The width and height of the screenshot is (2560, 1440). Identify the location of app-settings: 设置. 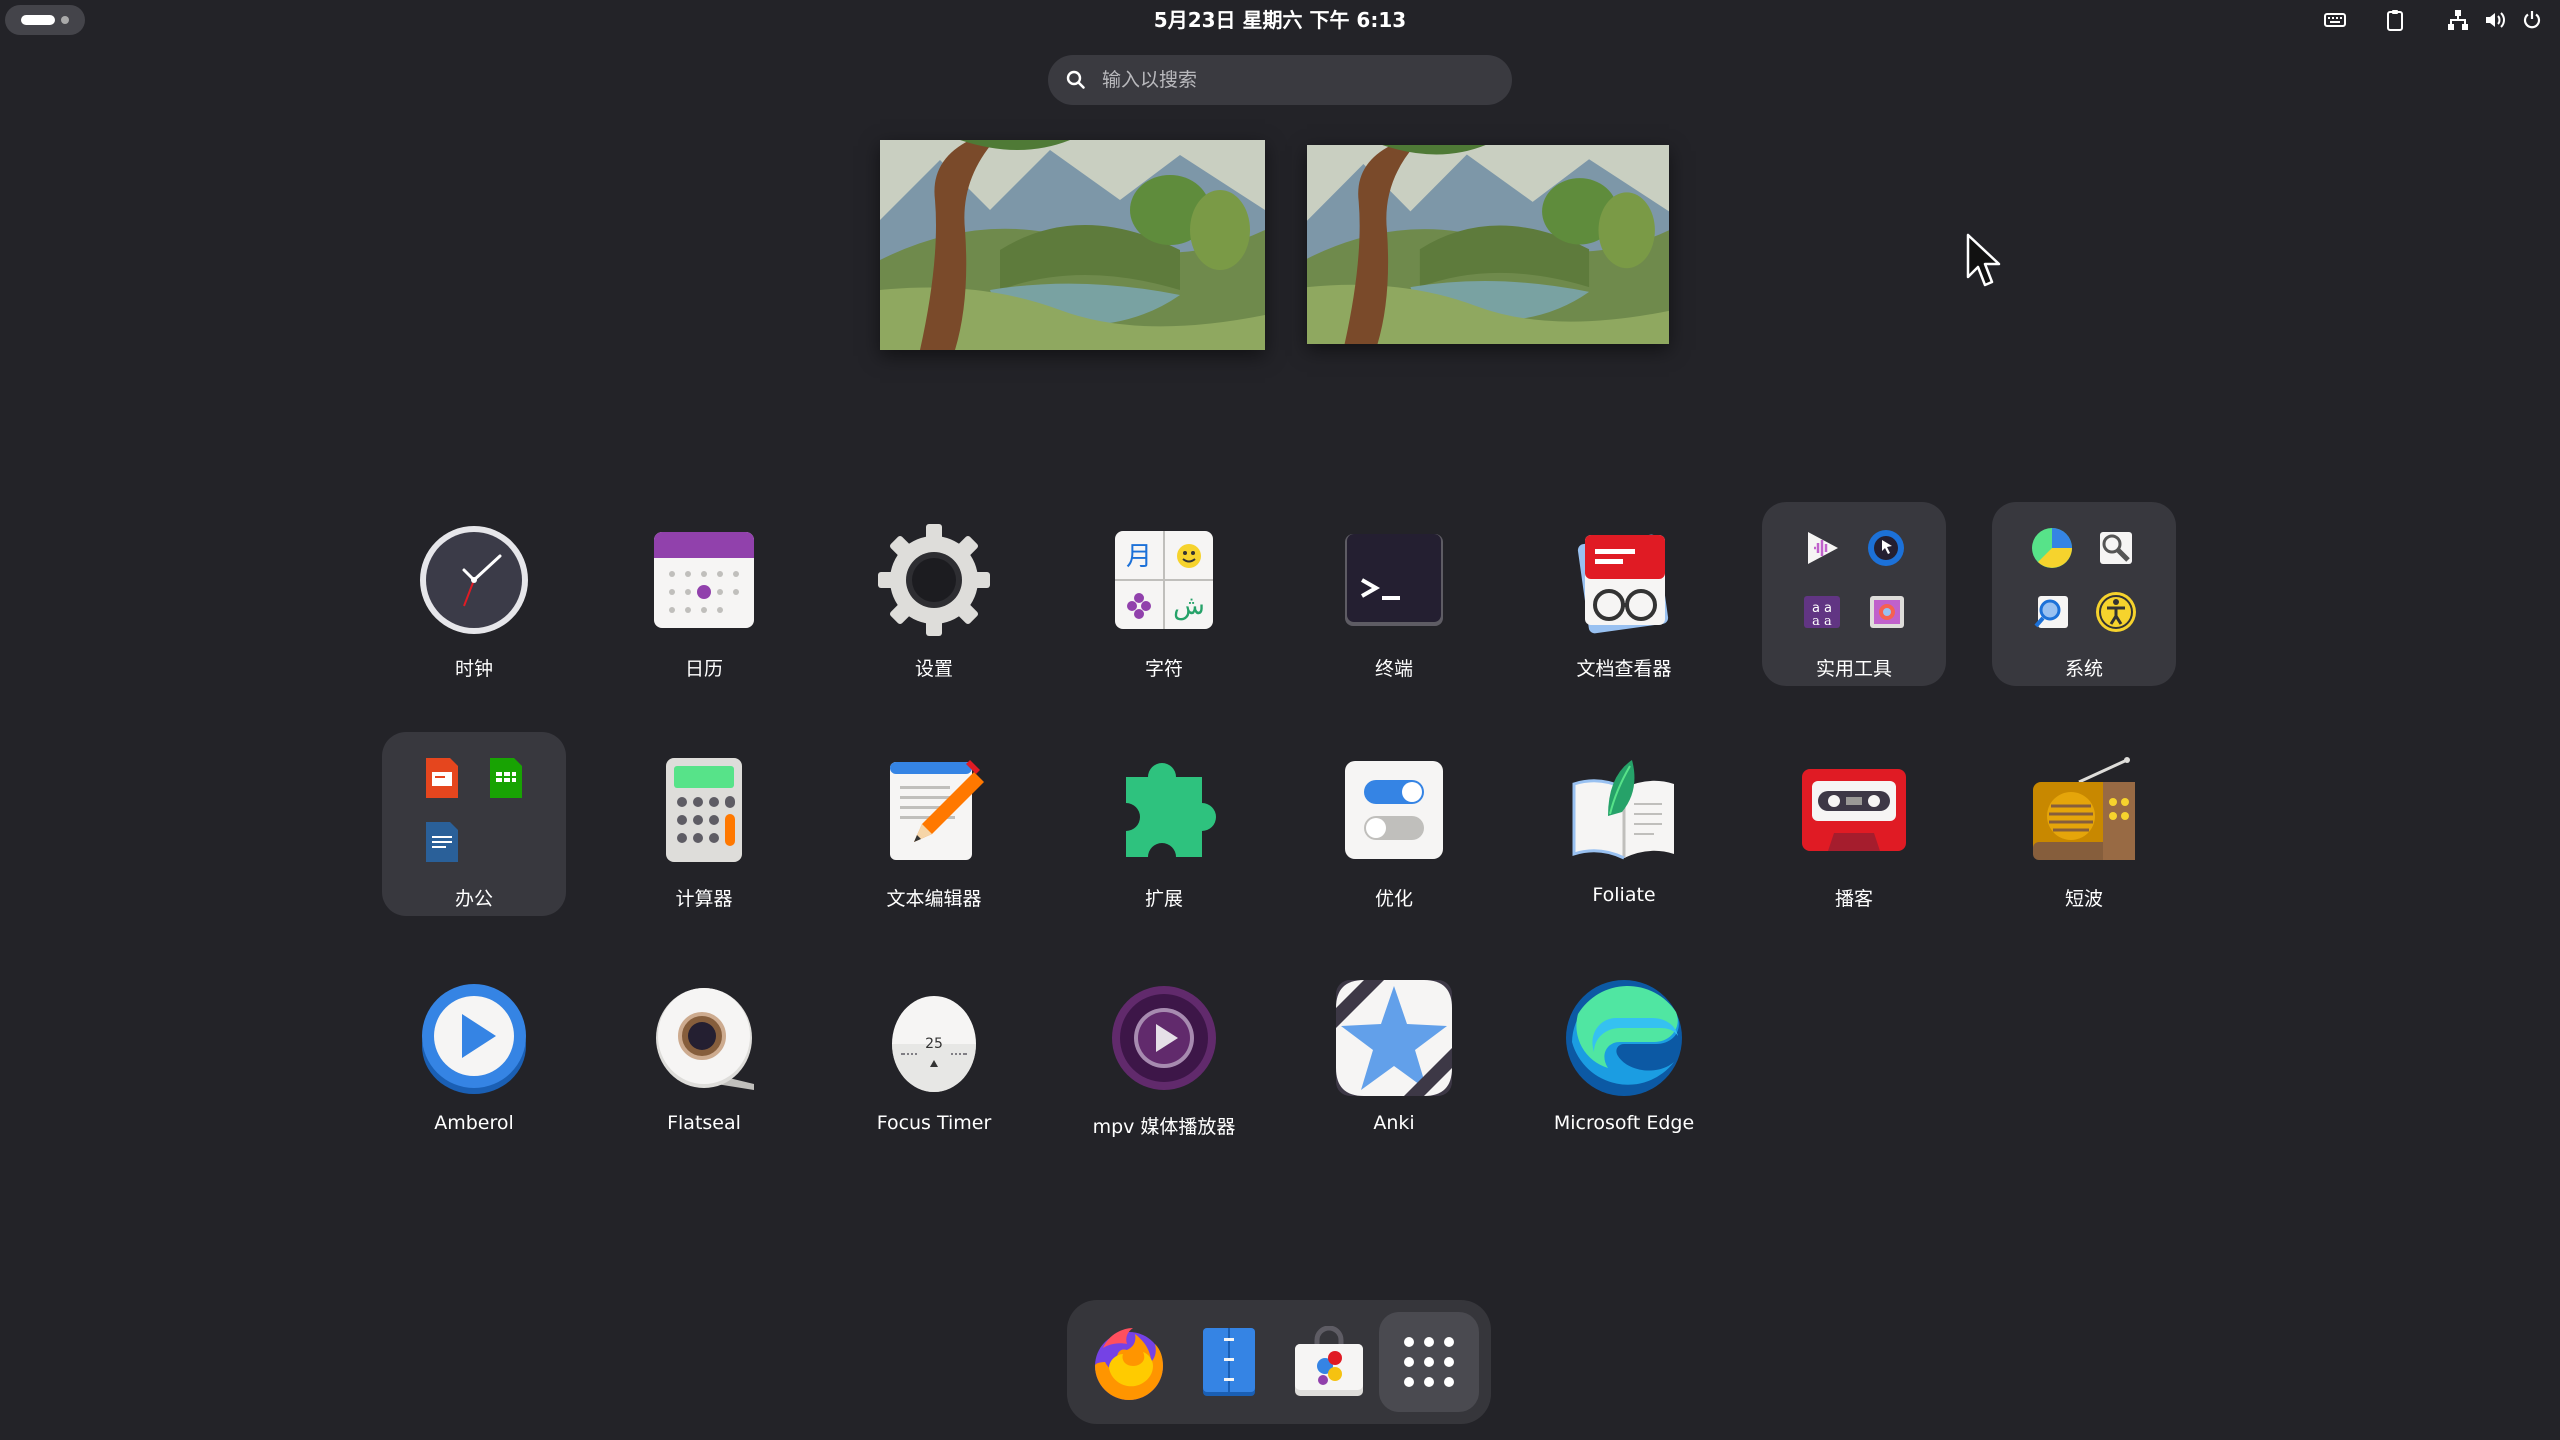
(934, 594).